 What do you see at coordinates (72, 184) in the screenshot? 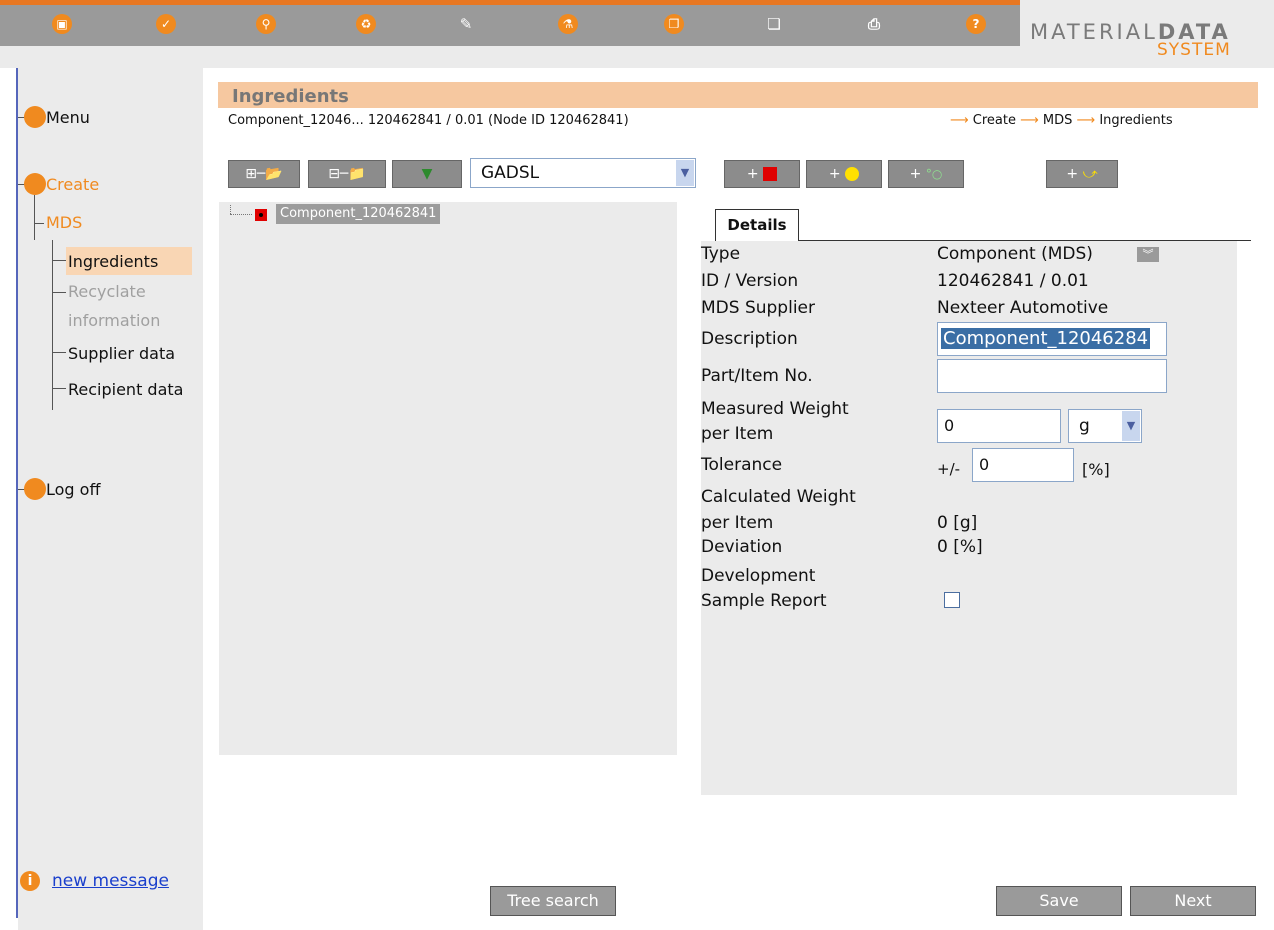
I see `nav-create: Create` at bounding box center [72, 184].